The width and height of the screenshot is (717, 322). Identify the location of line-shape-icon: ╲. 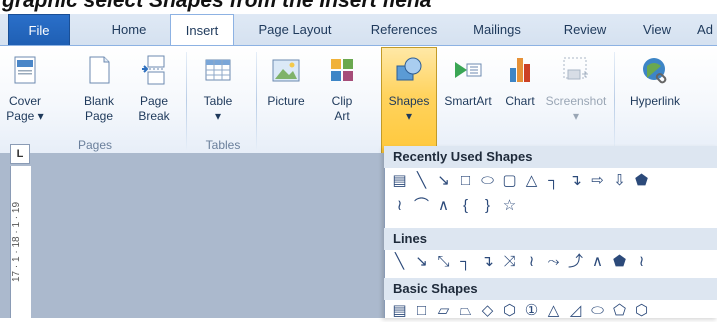
(399, 262).